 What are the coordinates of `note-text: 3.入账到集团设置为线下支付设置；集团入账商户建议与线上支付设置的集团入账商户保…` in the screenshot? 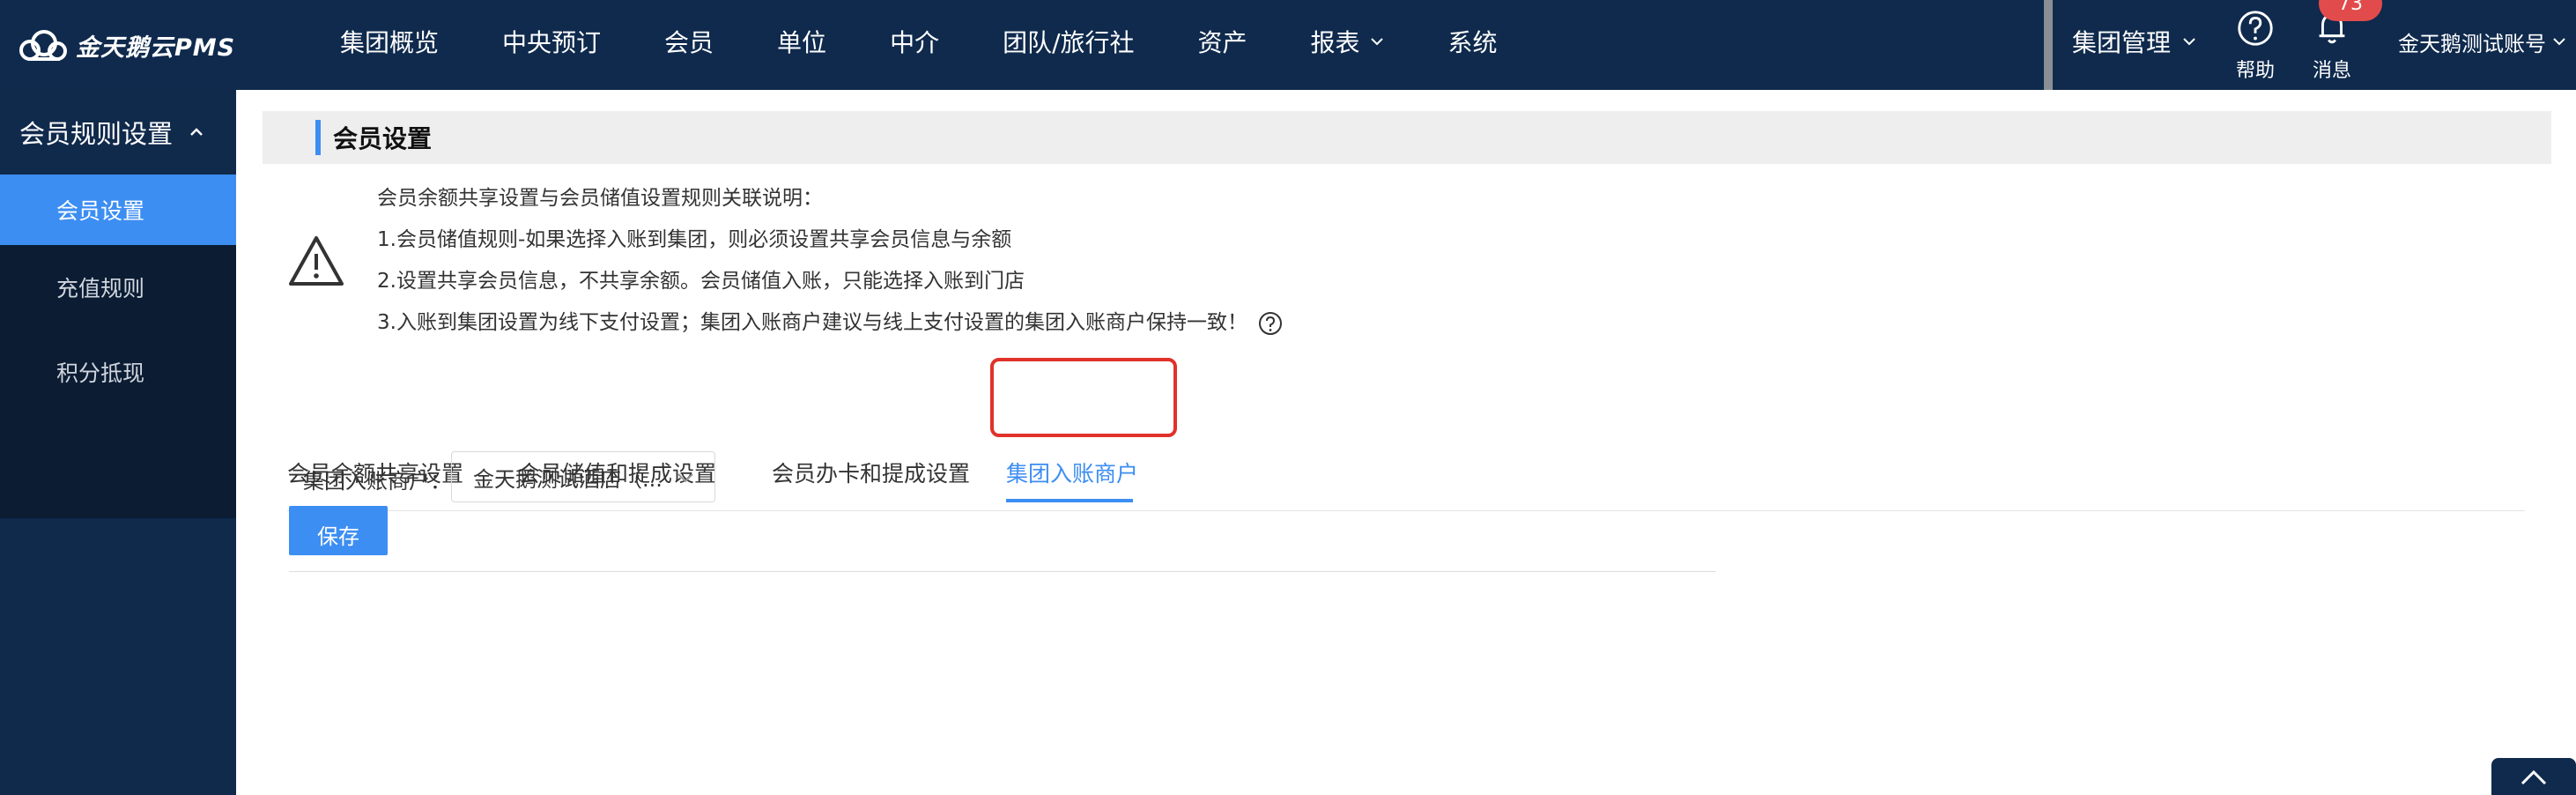 It's located at (812, 322).